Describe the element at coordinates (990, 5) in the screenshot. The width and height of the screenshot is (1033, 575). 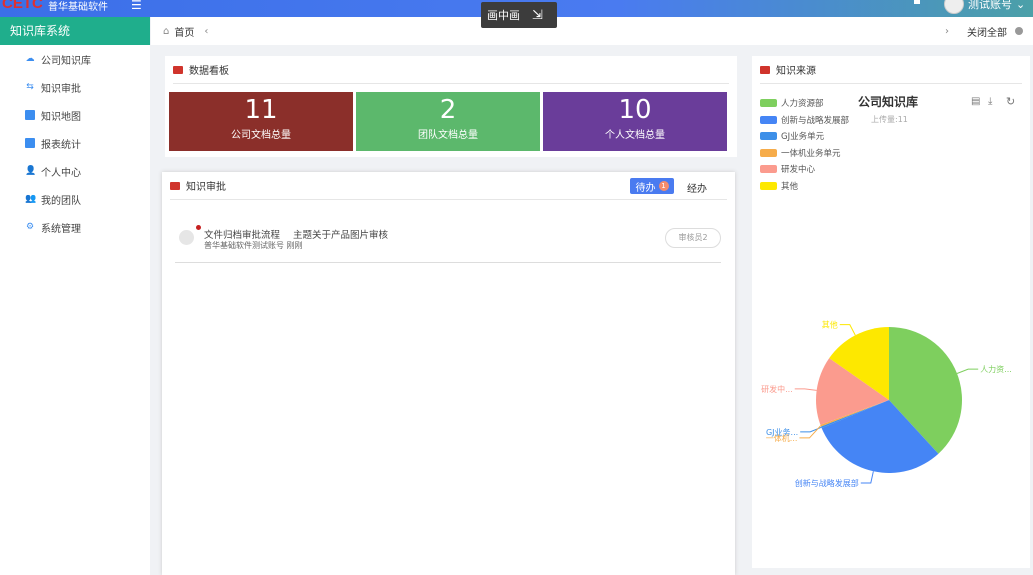
I see `username: 测试账号` at that location.